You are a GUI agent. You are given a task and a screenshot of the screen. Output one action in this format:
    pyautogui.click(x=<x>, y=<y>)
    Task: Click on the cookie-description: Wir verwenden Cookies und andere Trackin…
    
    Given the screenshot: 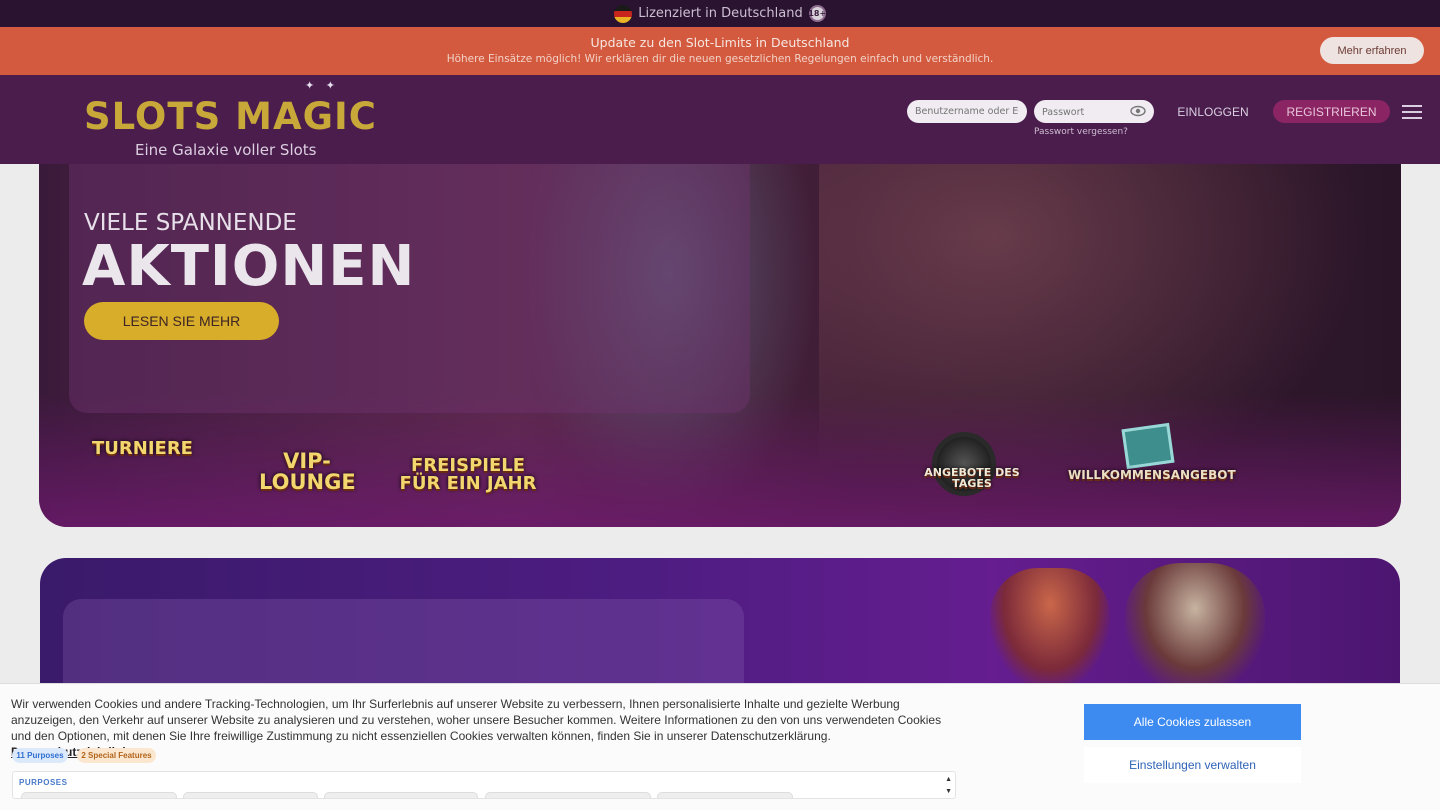 What is the action you would take?
    pyautogui.click(x=476, y=720)
    